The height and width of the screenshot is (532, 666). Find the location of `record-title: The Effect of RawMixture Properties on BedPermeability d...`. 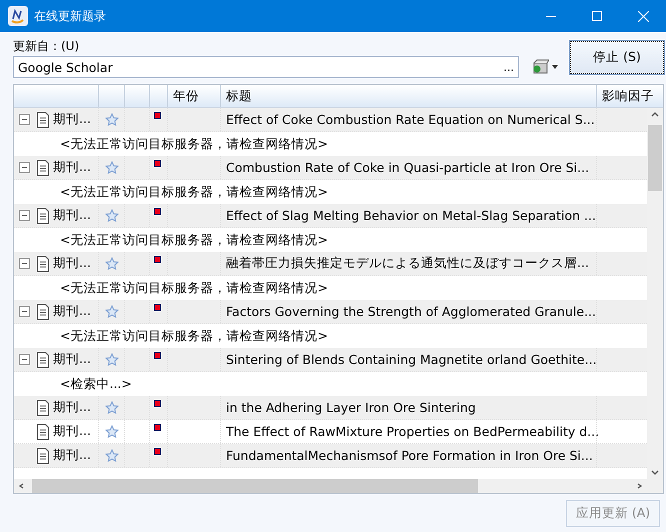

record-title: The Effect of RawMixture Properties on BedPermeability d... is located at coordinates (412, 431).